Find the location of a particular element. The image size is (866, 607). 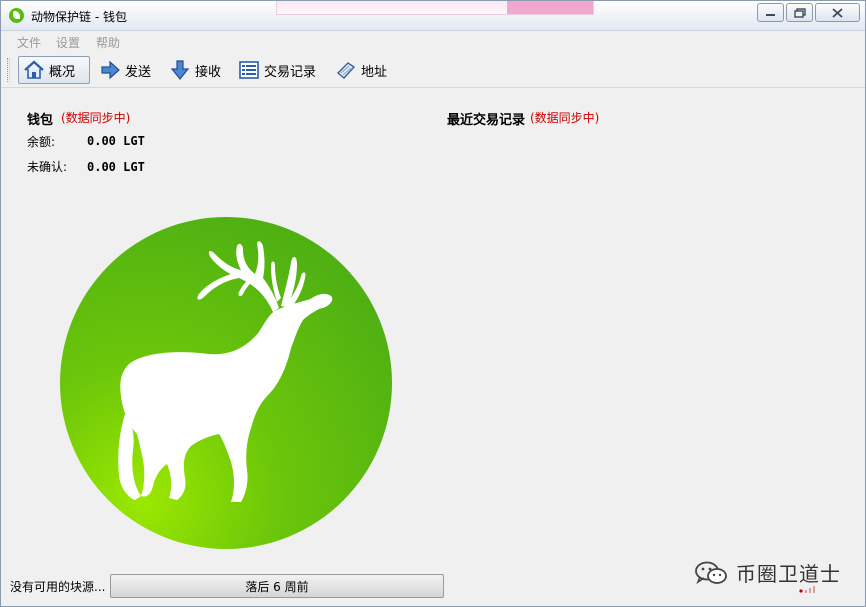

menu-help: 帮助 is located at coordinates (108, 42).